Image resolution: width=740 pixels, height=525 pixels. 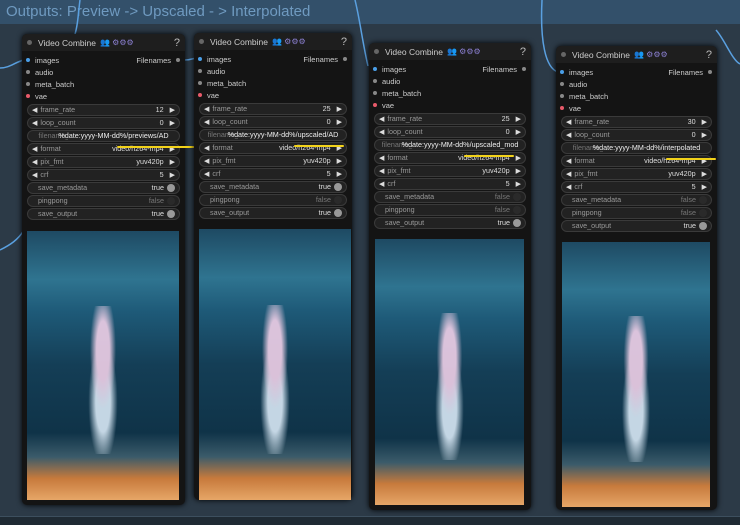 What do you see at coordinates (636, 226) in the screenshot?
I see `widget-save-output: save_output true` at bounding box center [636, 226].